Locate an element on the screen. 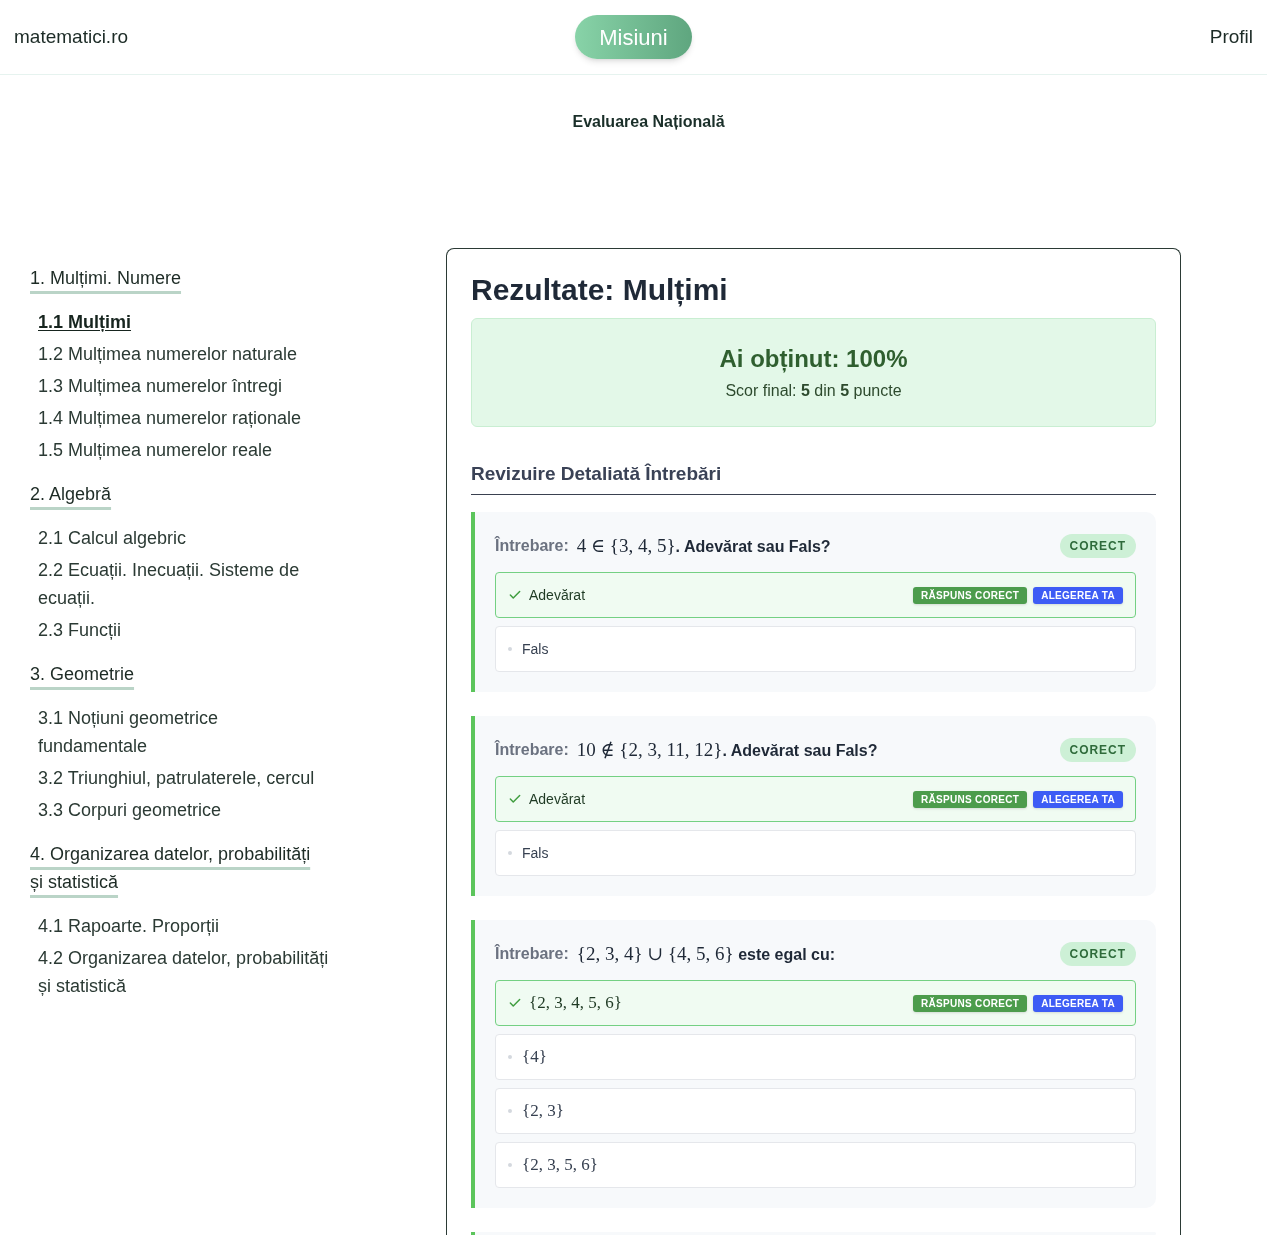 This screenshot has width=1267, height=1235. review-heading: Revizuire Detaliată Întrebări is located at coordinates (813, 477).